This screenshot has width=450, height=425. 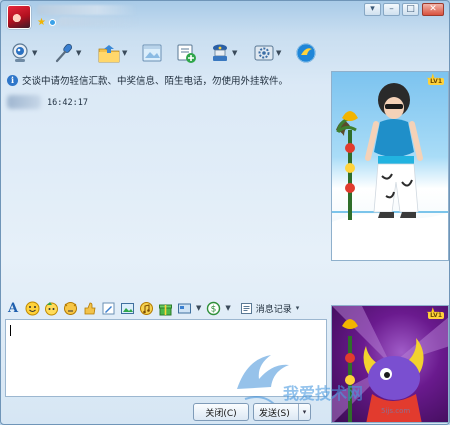 I want to click on my-show-panel: ★ LV1, so click(x=390, y=364).